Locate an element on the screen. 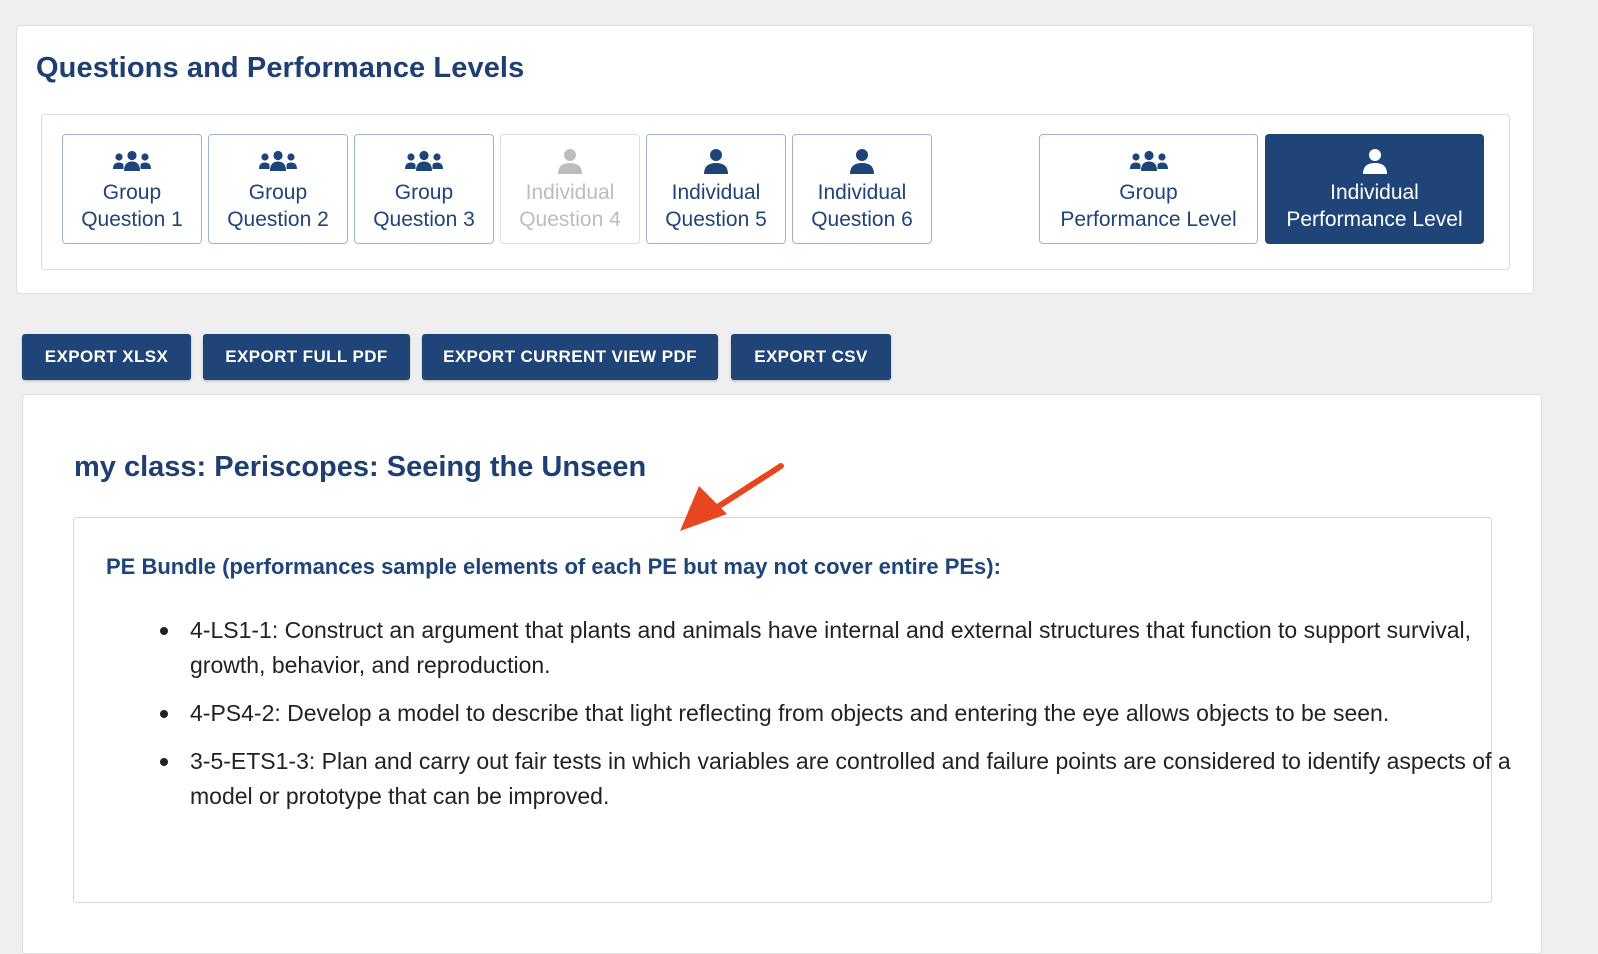  export-full-pdf-button: EXPORT FULL PDF is located at coordinates (306, 357).